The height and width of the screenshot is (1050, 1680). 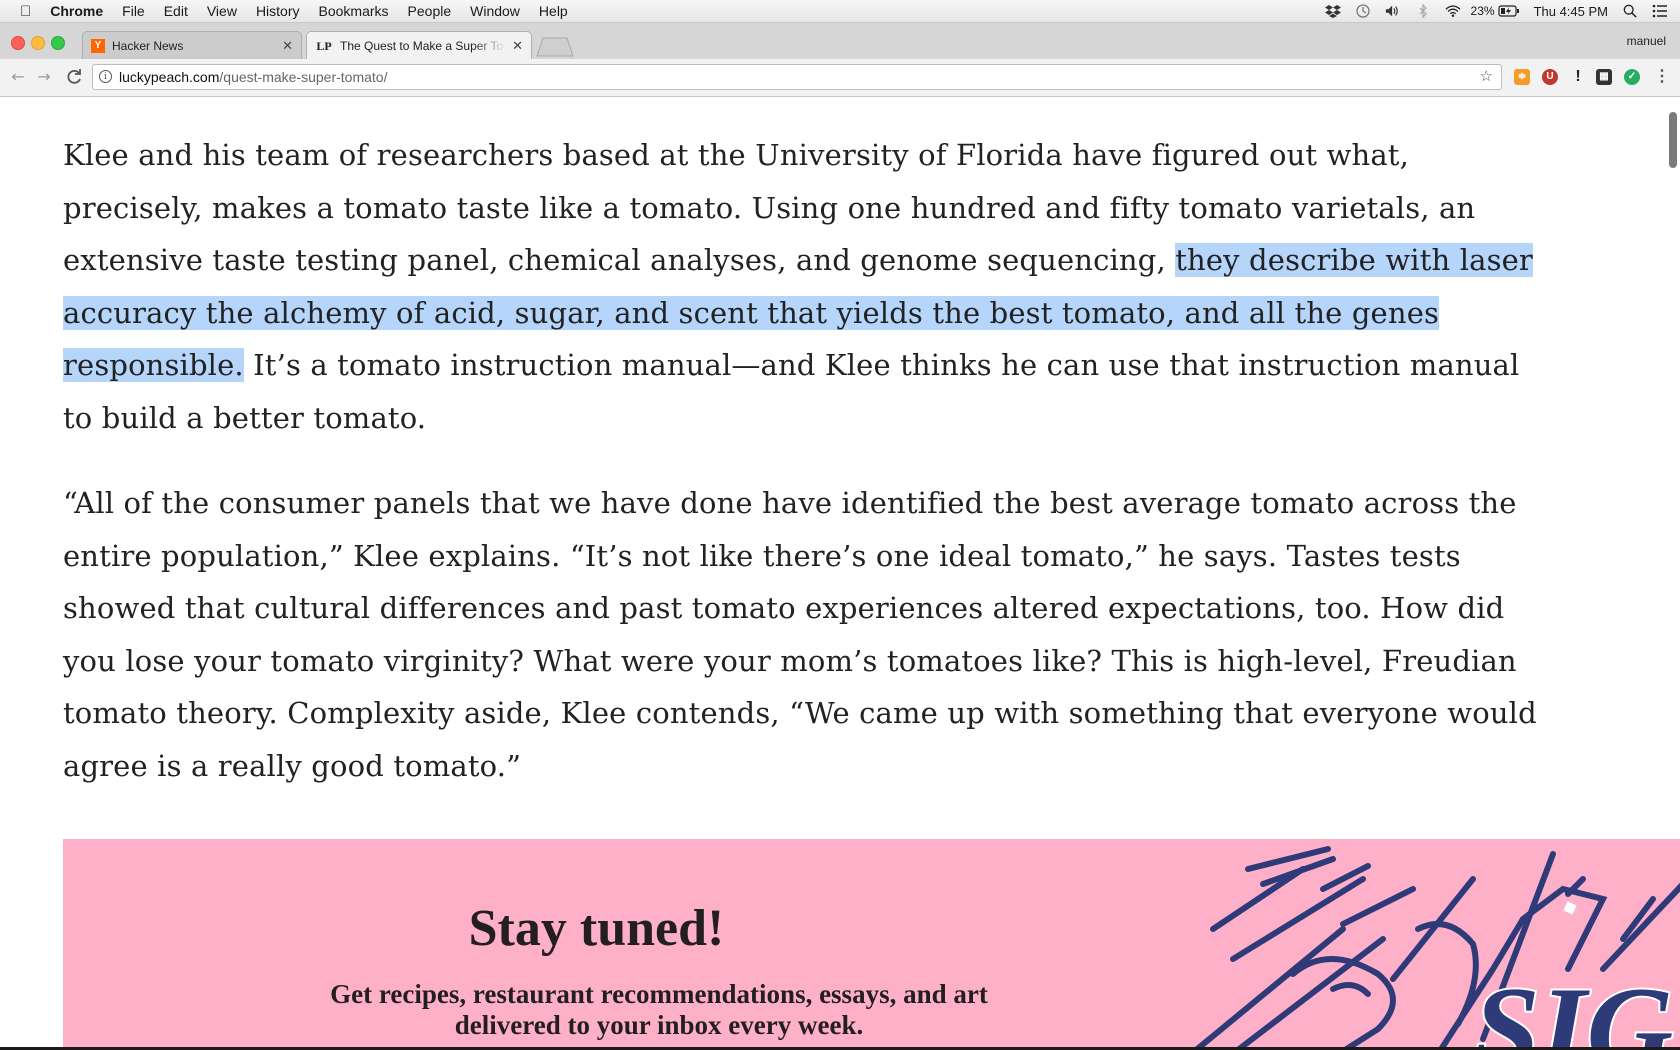 What do you see at coordinates (303, 77) in the screenshot?
I see `url-path: /quest-make-super-tomato/` at bounding box center [303, 77].